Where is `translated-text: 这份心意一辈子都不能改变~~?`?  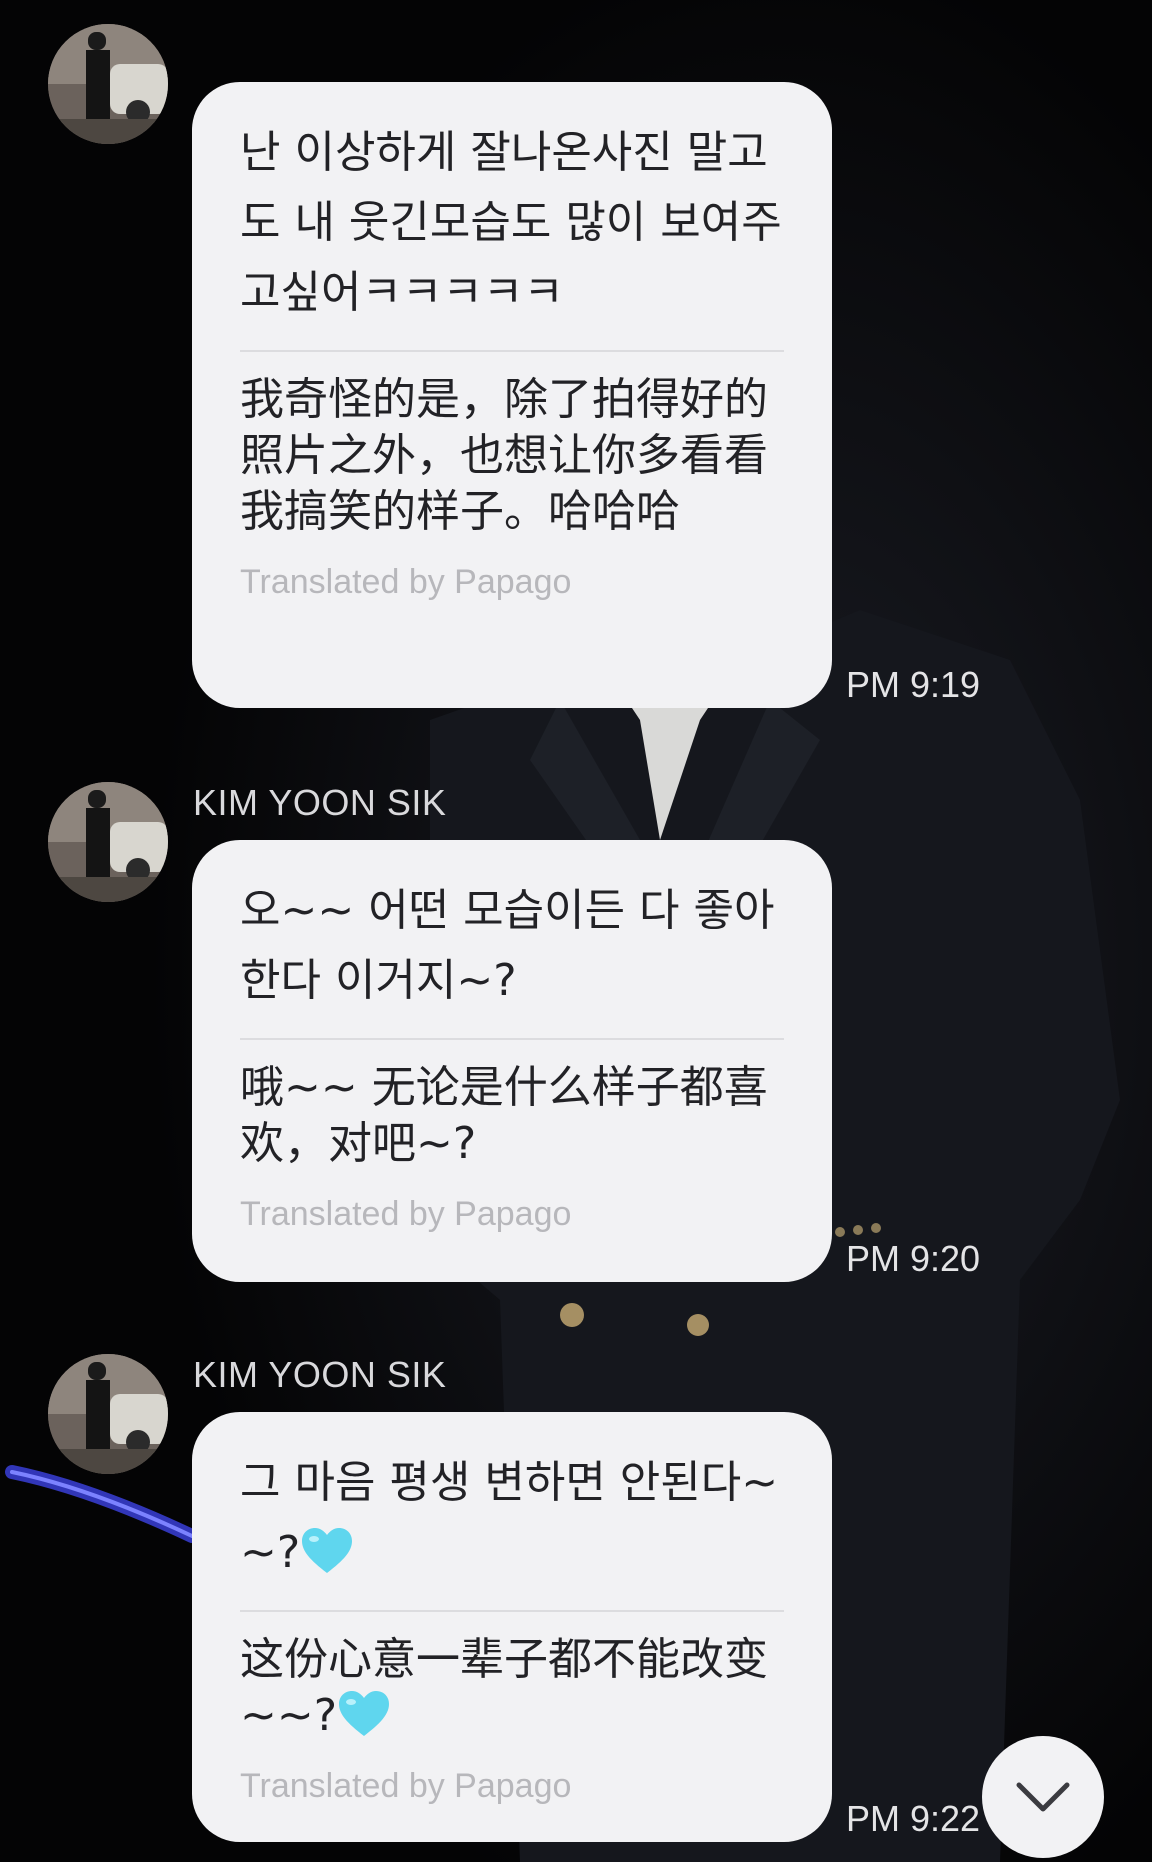 translated-text: 这份心意一辈子都不能改变~~? is located at coordinates (512, 1688).